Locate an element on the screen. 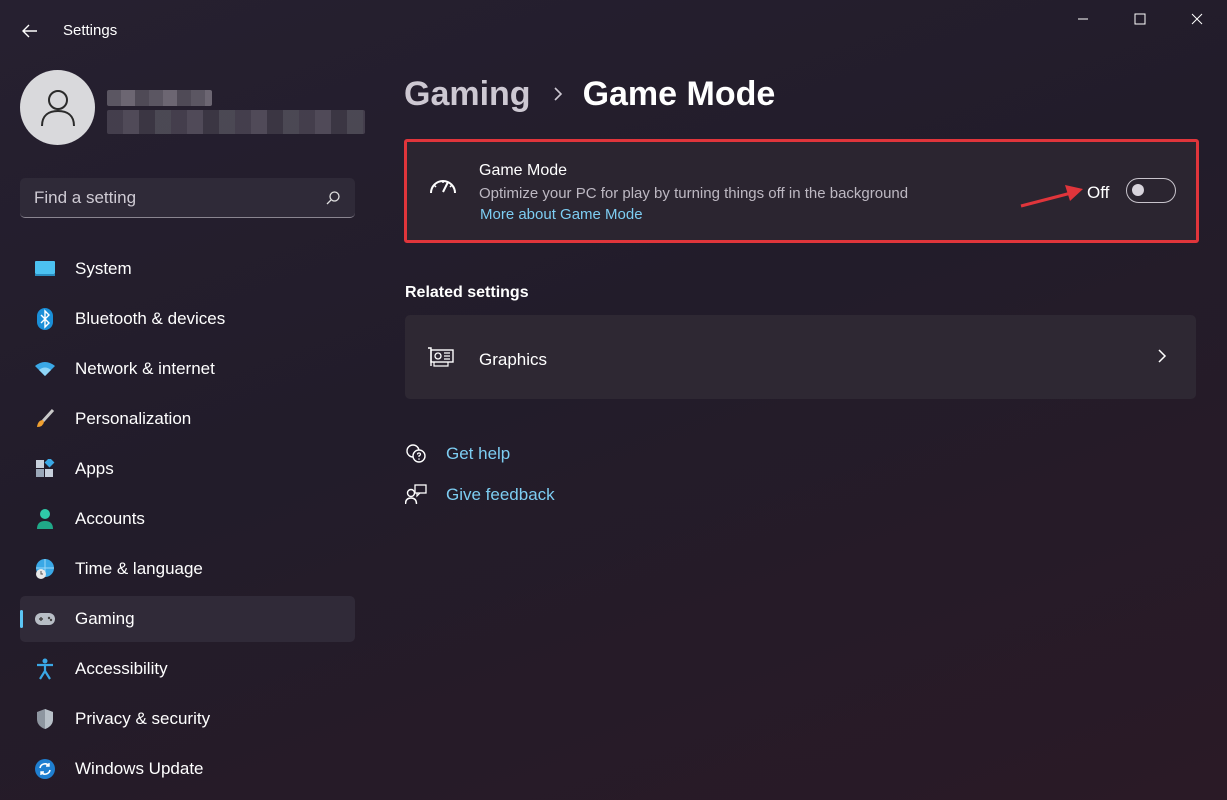  sidebar-item-network: Network & internet is located at coordinates (187, 369).